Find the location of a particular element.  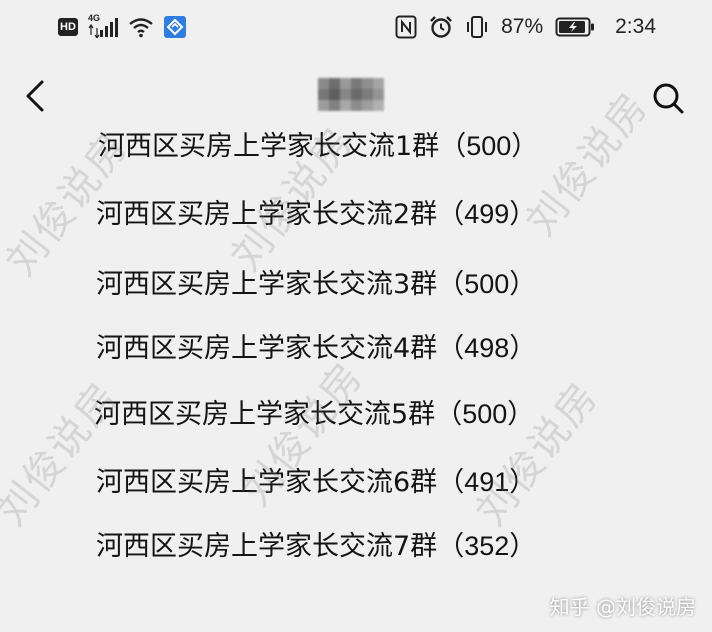

group-list-item: 河西区买房上学家长交流2群（499） is located at coordinates (316, 214).